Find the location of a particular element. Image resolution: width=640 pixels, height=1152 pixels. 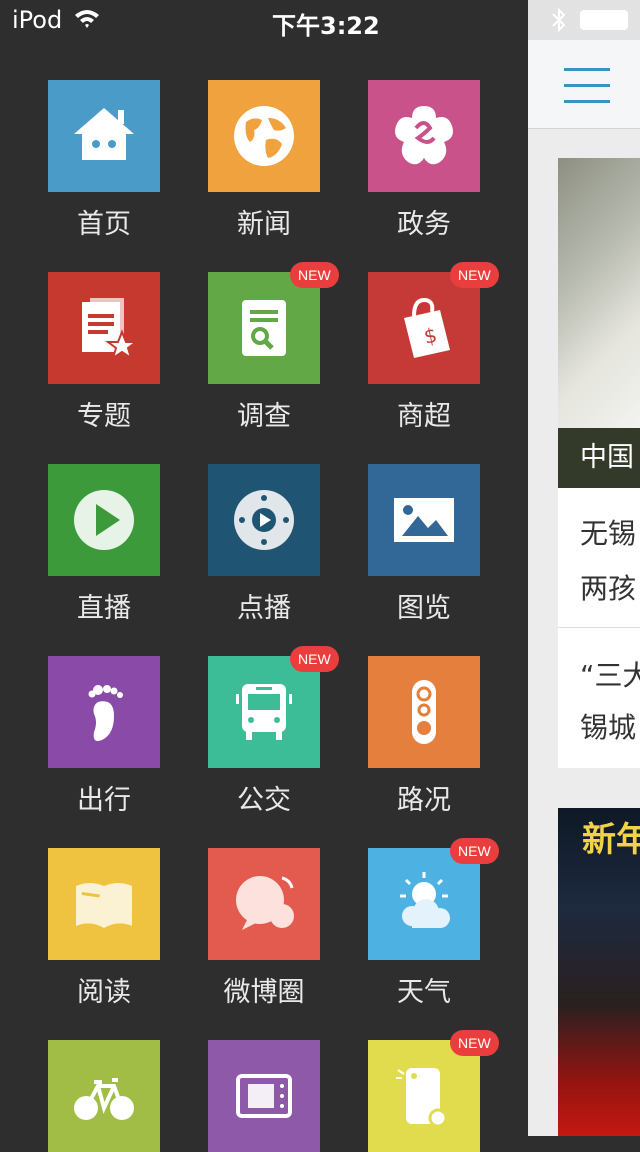

play-icon is located at coordinates (104, 520).